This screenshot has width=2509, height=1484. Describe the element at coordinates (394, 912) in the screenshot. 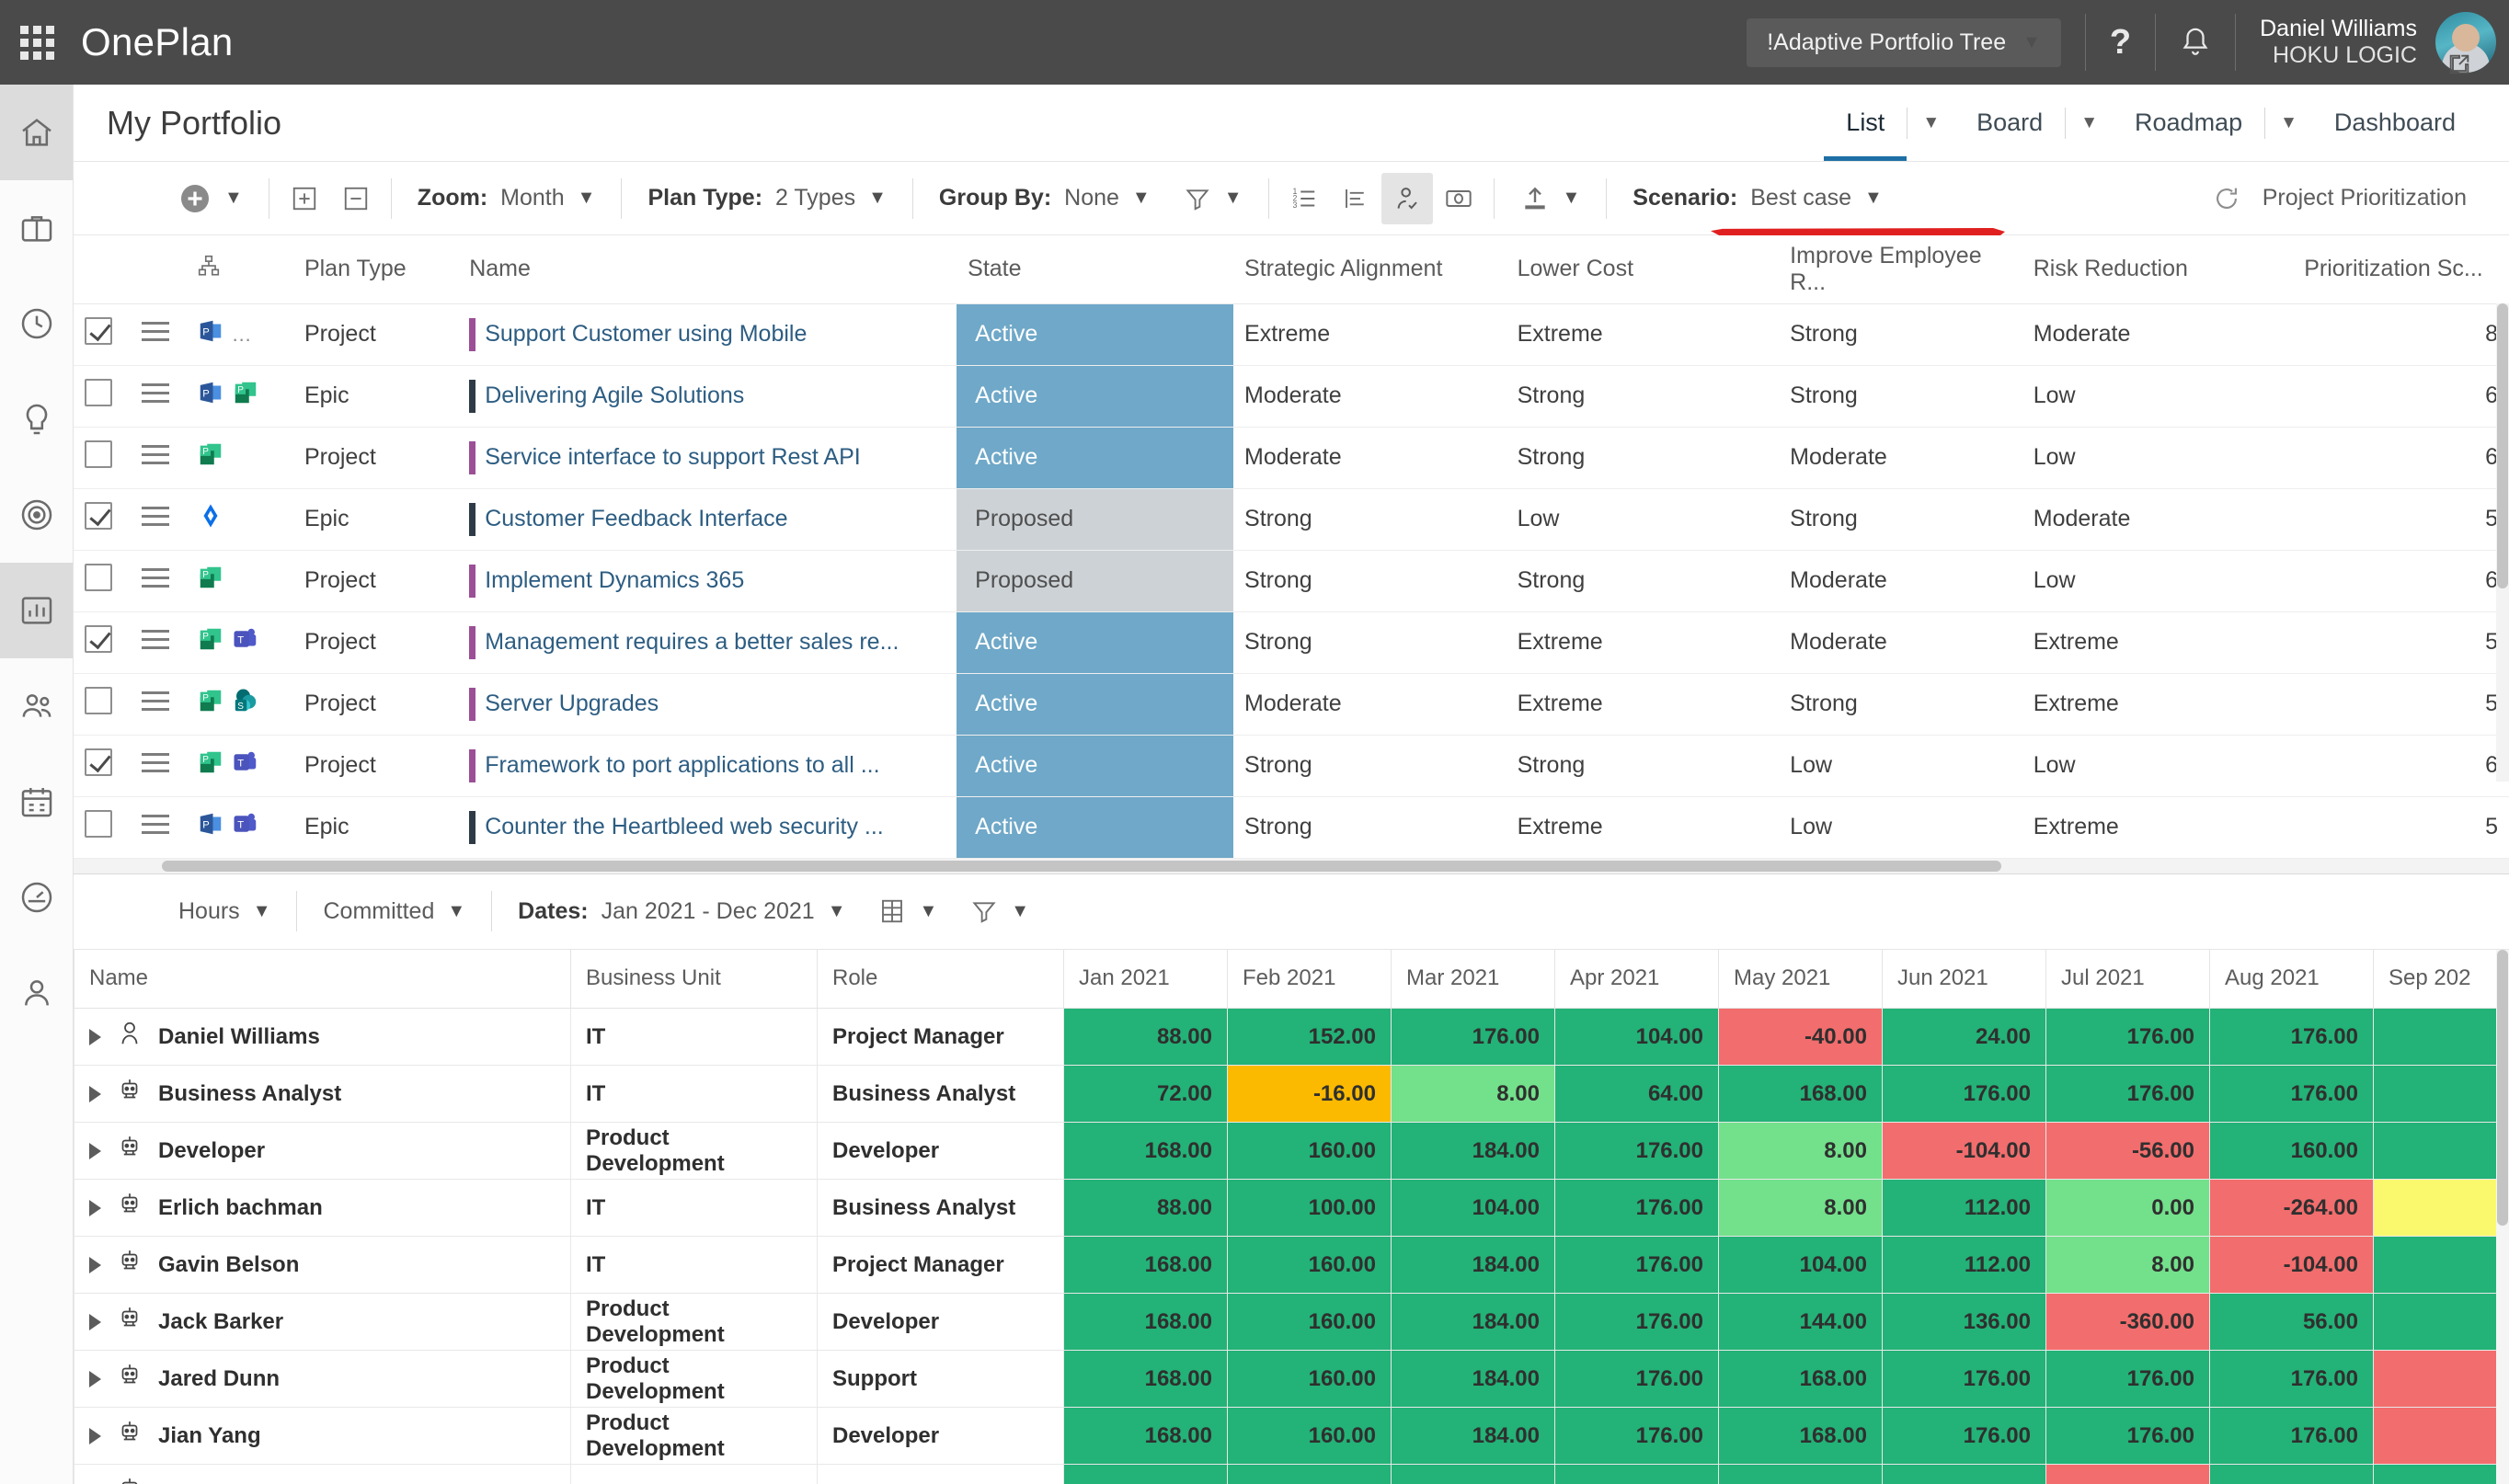

I see `commitment-selector: Committed ▼` at that location.